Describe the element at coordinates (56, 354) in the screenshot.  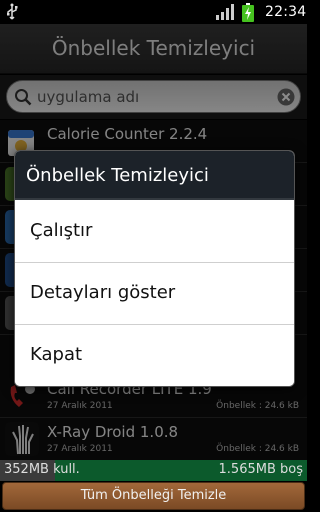
I see `dialog-item-label: Kapat` at that location.